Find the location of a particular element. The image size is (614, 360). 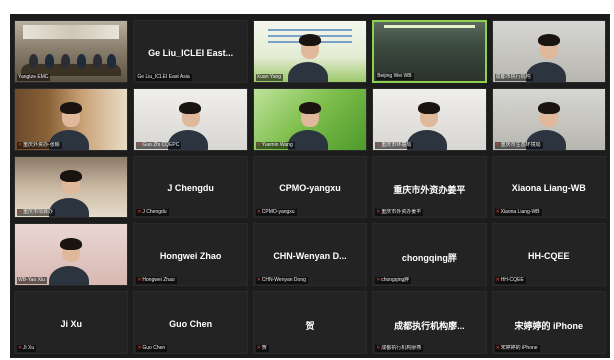

participant-label-text: Guo Zhi CQEPC is located at coordinates (161, 144).